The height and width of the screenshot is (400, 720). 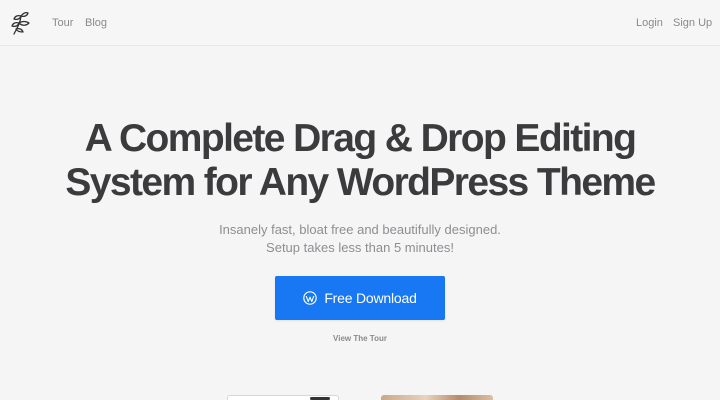 What do you see at coordinates (360, 182) in the screenshot?
I see `hero-title-line-2: System for Any WordPress Theme` at bounding box center [360, 182].